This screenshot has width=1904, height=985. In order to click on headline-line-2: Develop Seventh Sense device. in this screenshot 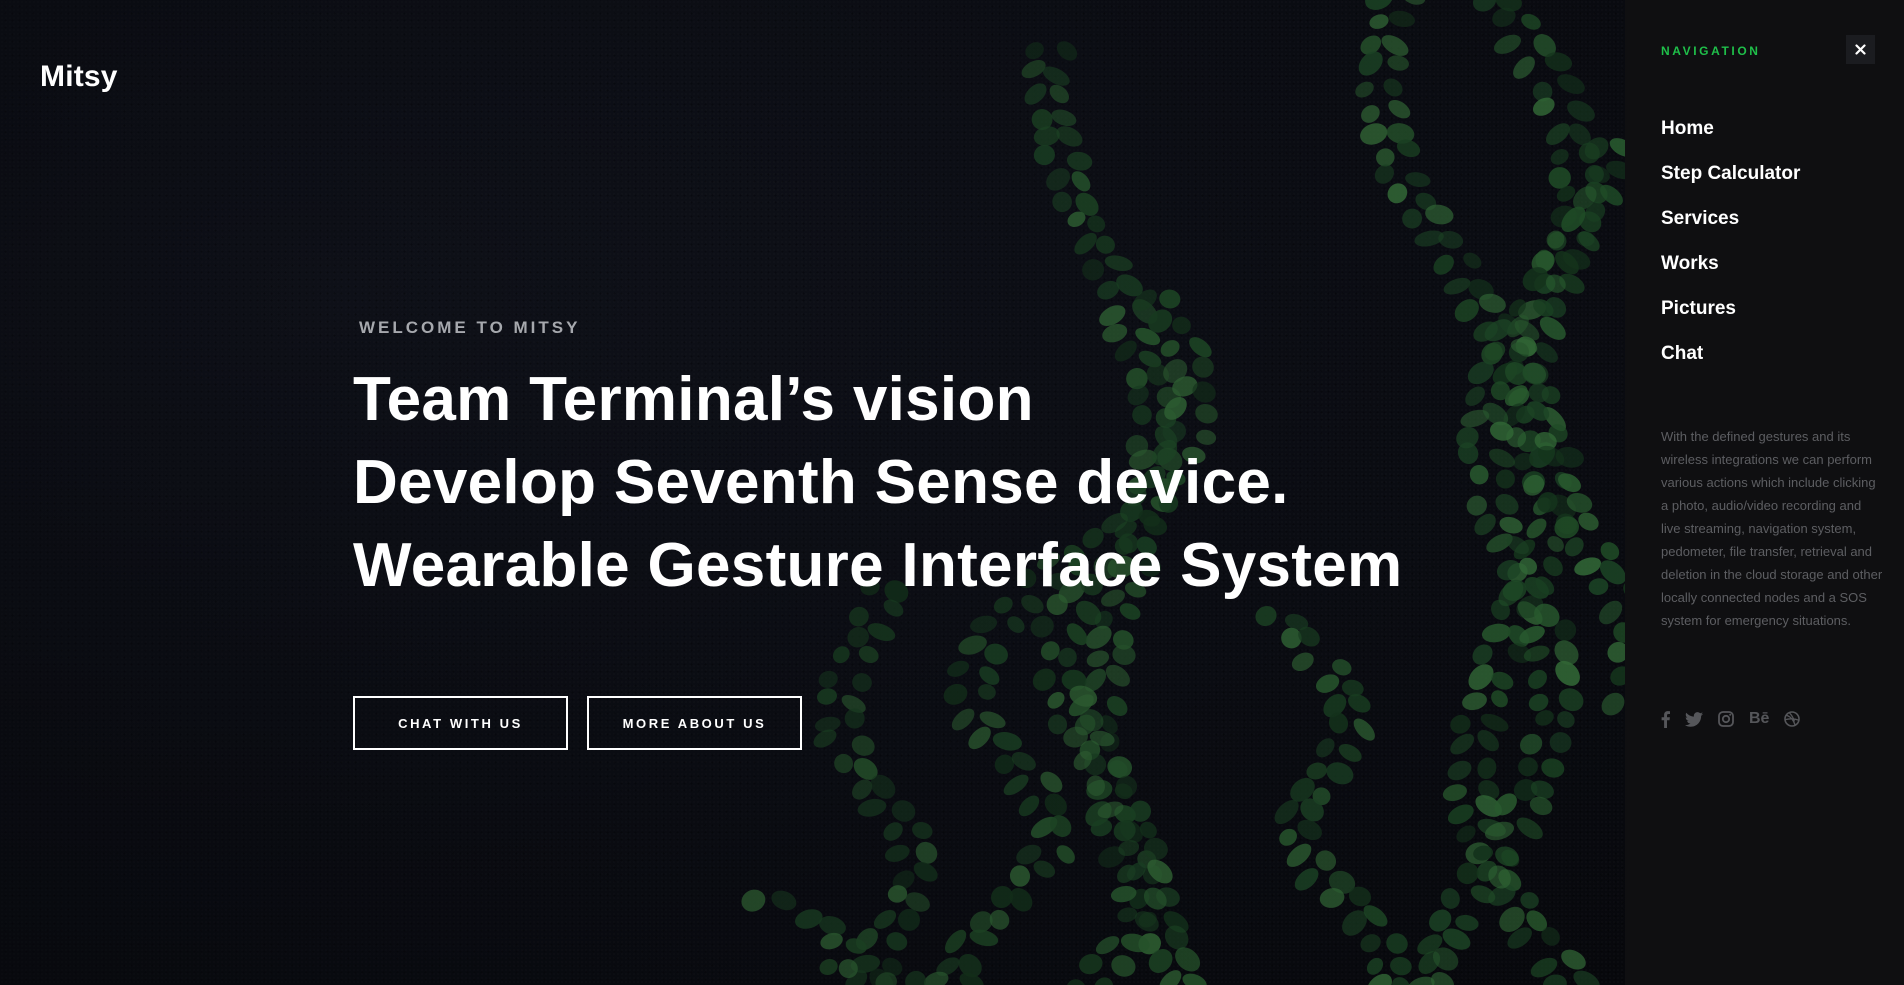, I will do `click(821, 482)`.